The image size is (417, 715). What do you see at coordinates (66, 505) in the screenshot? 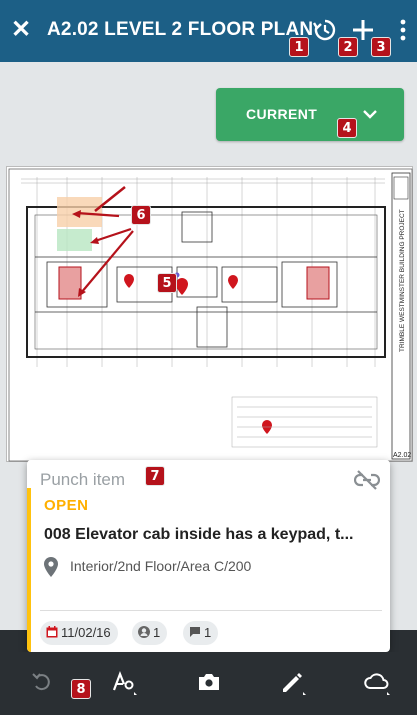
I see `status-badge: OPEN` at bounding box center [66, 505].